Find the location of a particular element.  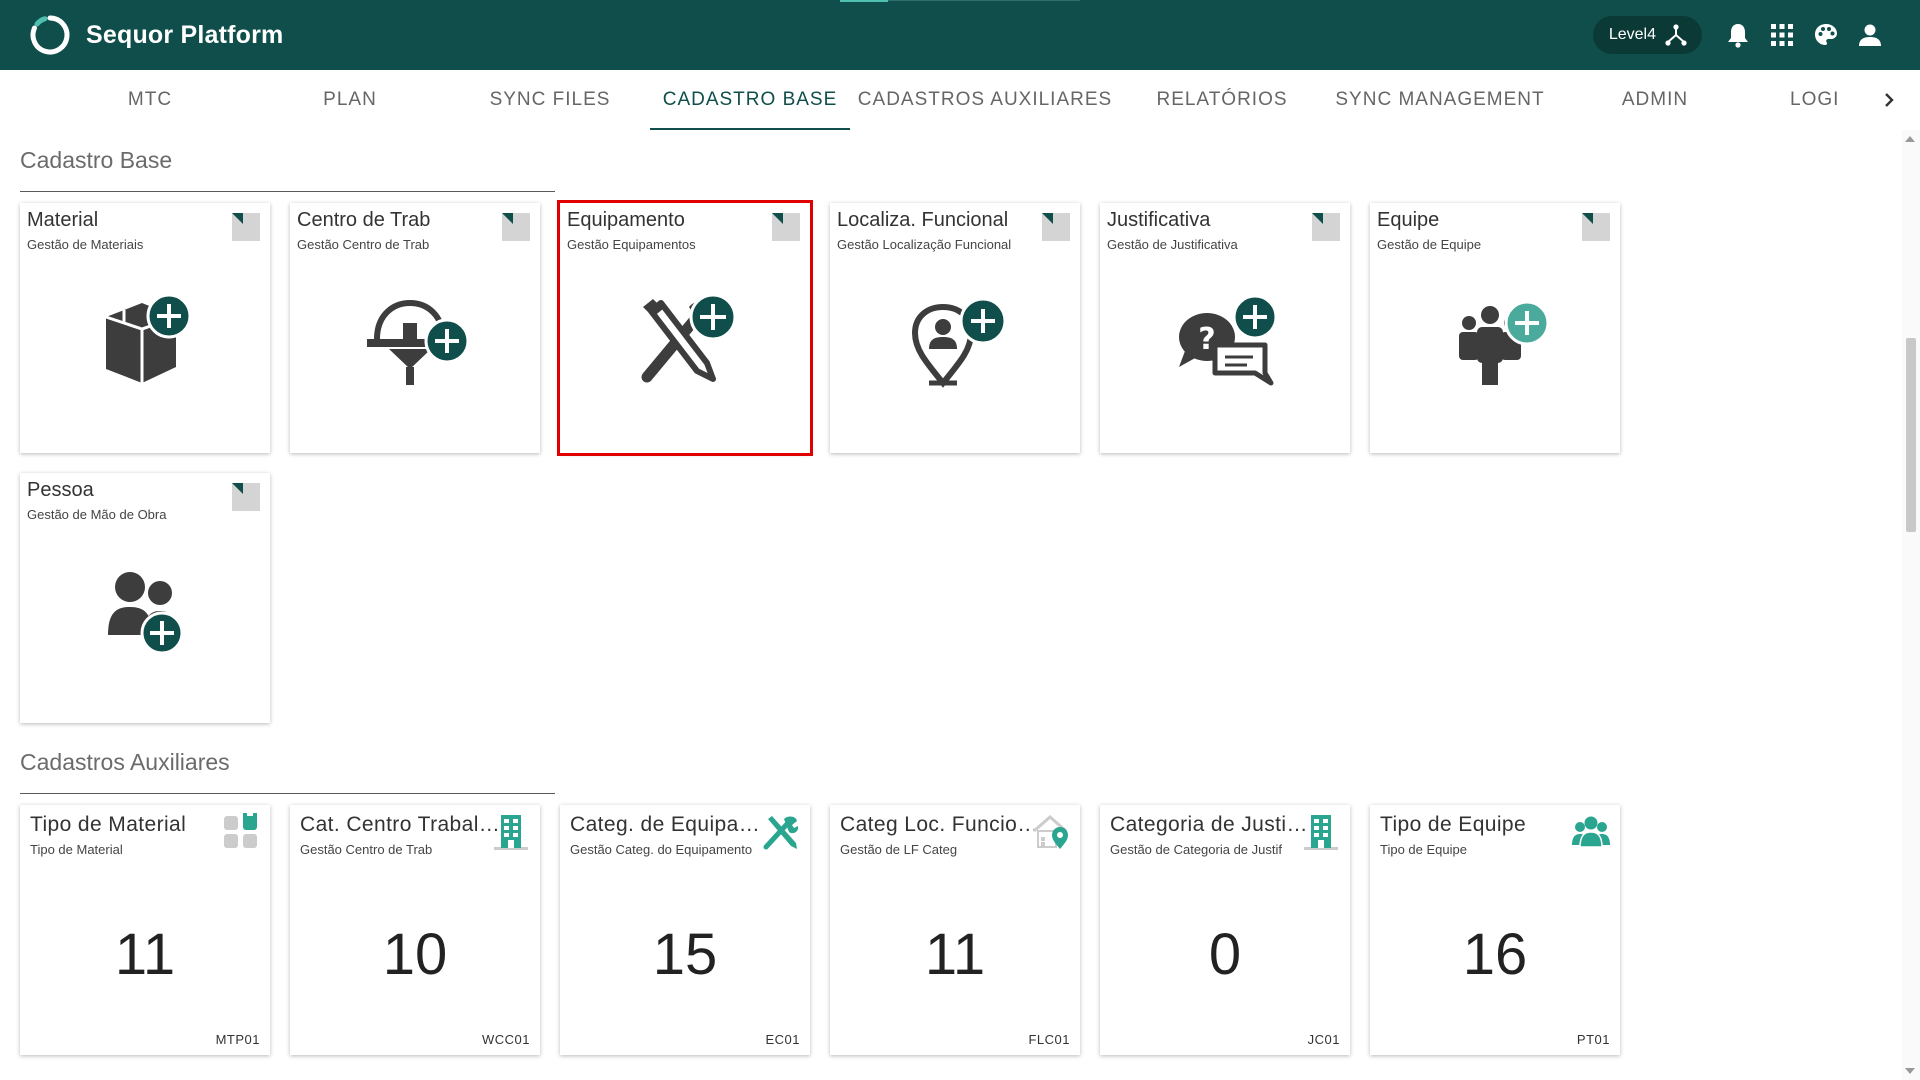

people-plus-icon is located at coordinates (146, 613).